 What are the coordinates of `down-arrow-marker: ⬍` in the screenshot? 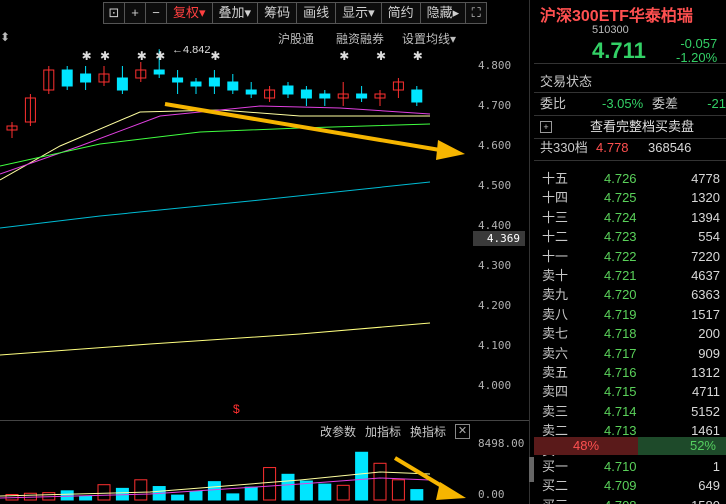 It's located at (5, 37).